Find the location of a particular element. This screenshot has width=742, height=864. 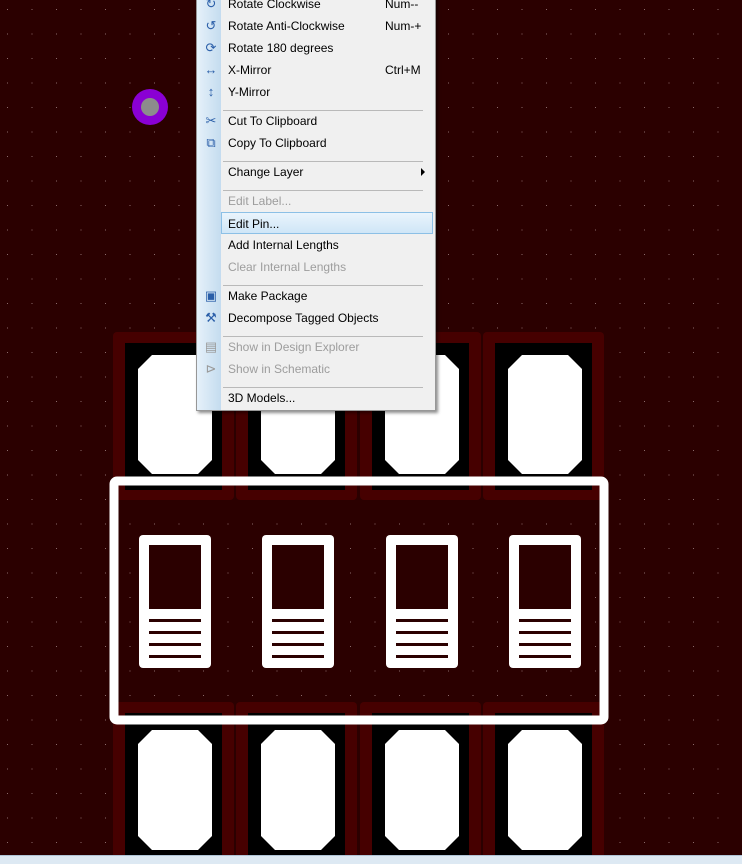

menu-item-shortcut: Num-- is located at coordinates (402, 5).